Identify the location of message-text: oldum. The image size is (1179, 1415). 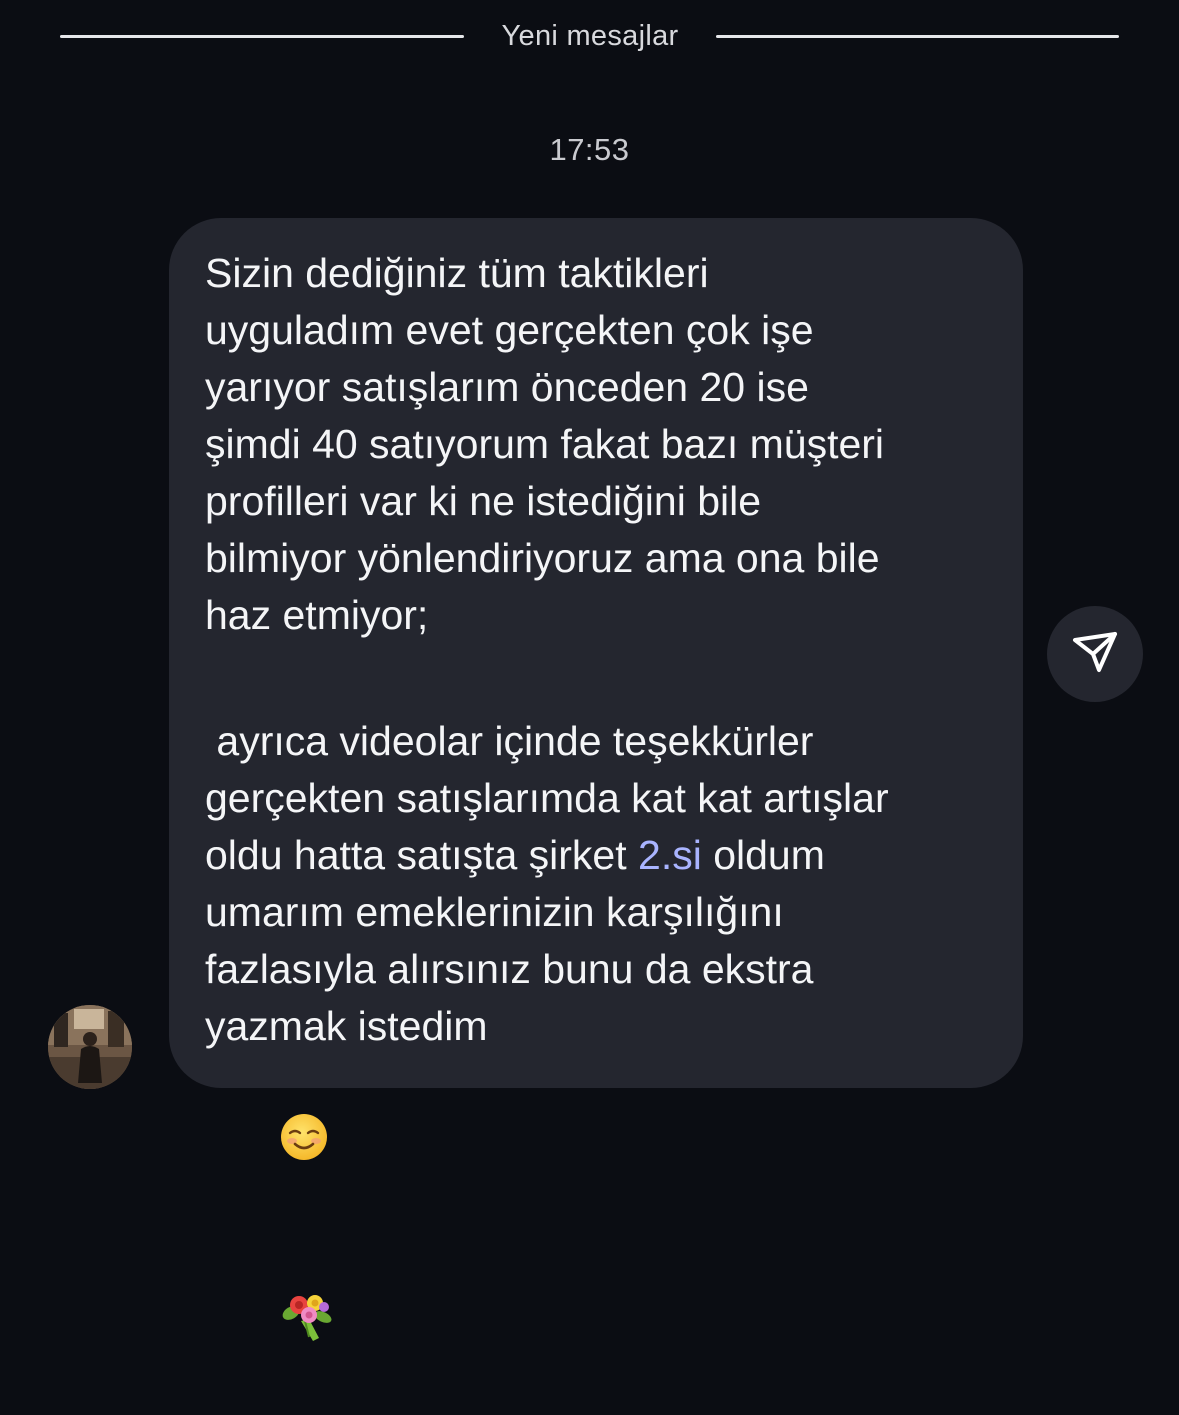
(763, 855).